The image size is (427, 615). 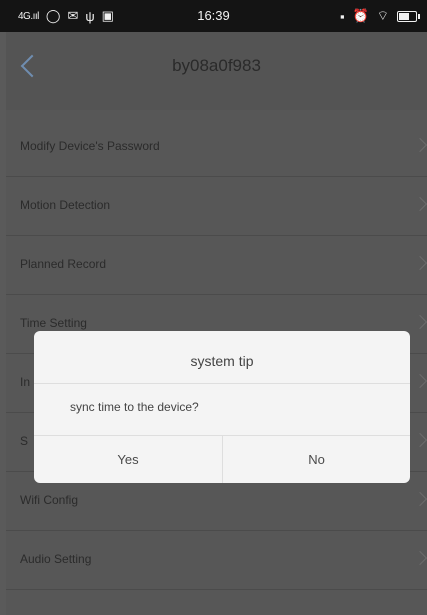 I want to click on network-indicator: 4G.ııl, so click(x=28, y=16).